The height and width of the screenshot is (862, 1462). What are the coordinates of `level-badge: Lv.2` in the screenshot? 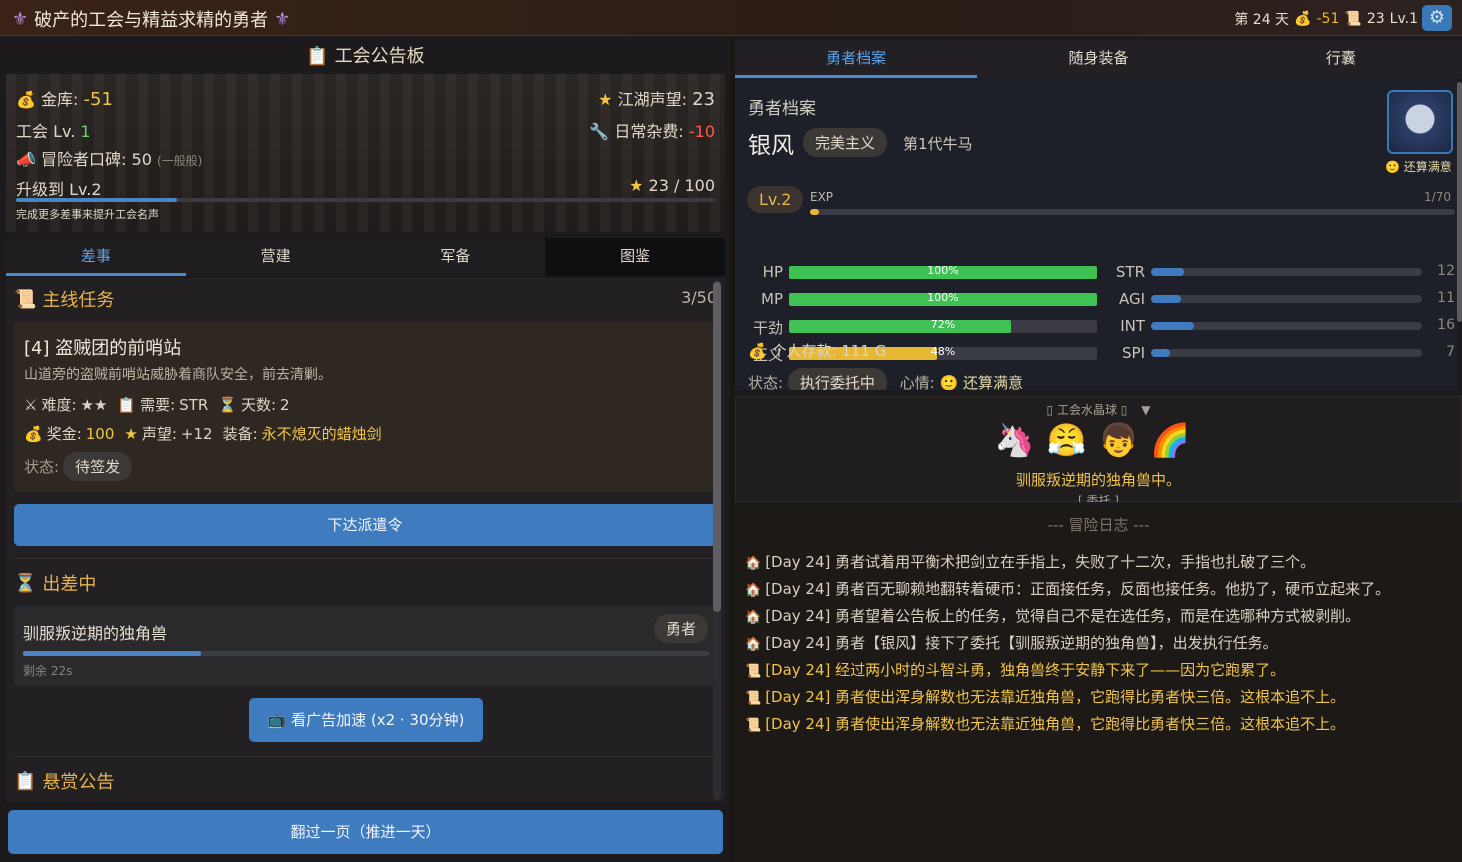 It's located at (775, 199).